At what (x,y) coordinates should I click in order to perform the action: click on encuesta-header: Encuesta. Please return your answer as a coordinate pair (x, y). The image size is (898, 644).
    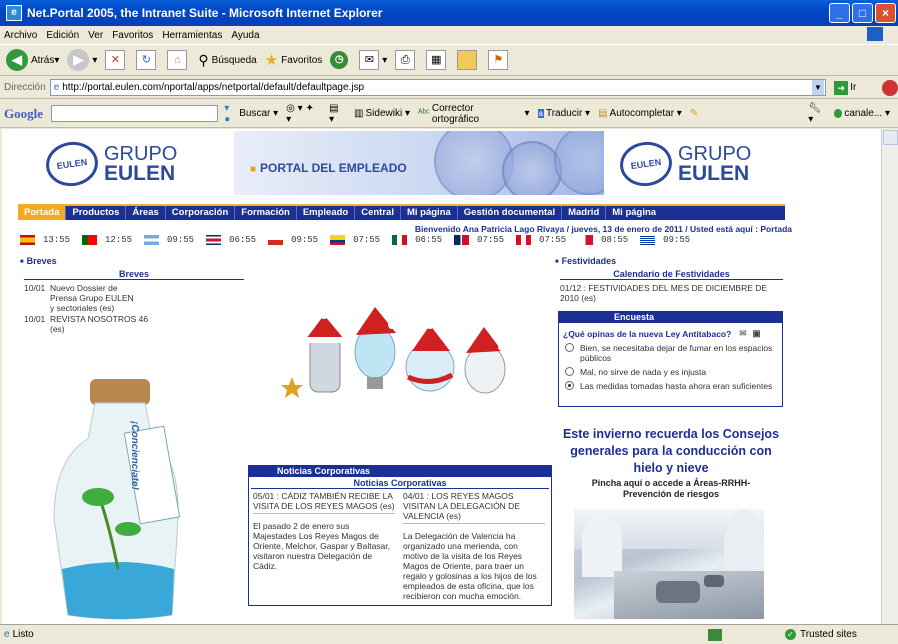
    Looking at the image, I should click on (670, 317).